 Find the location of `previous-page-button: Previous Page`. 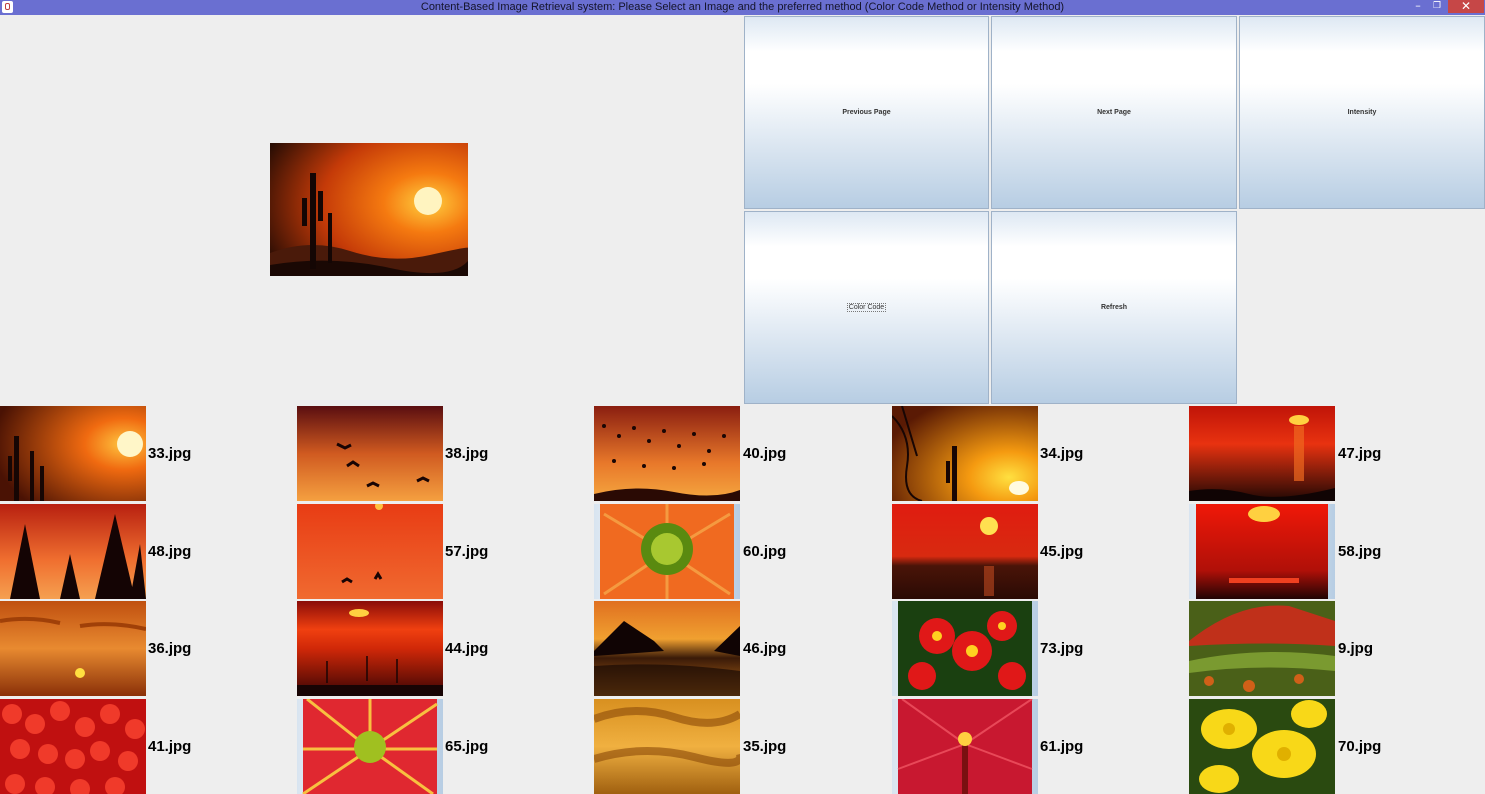

previous-page-button: Previous Page is located at coordinates (866, 112).